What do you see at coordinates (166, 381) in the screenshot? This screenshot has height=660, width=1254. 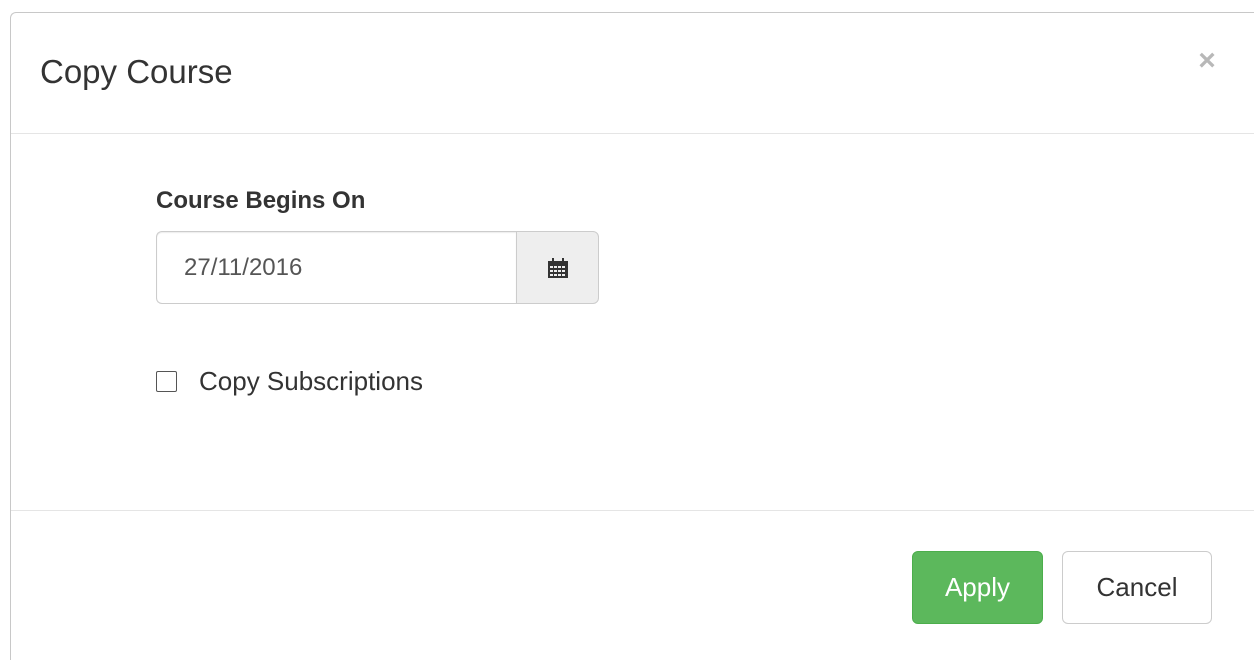 I see `copy-subscriptions-checkbox` at bounding box center [166, 381].